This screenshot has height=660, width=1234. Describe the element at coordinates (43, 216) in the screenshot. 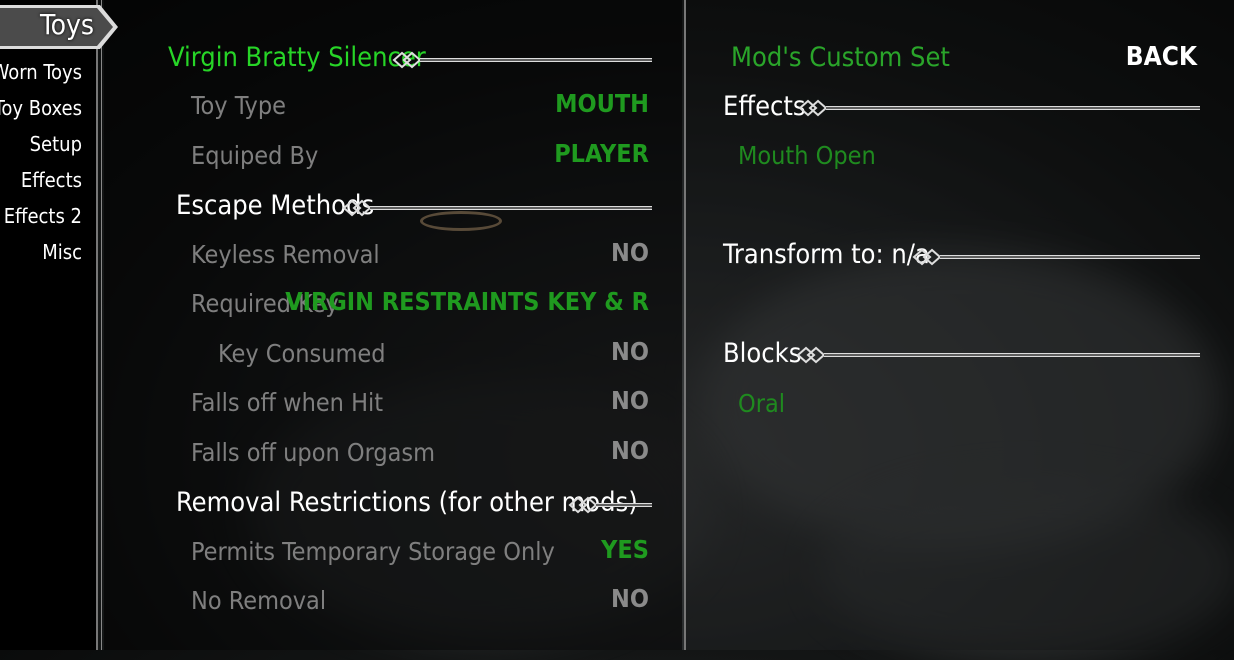

I see `nav-item-effects-2: Effects 2` at that location.